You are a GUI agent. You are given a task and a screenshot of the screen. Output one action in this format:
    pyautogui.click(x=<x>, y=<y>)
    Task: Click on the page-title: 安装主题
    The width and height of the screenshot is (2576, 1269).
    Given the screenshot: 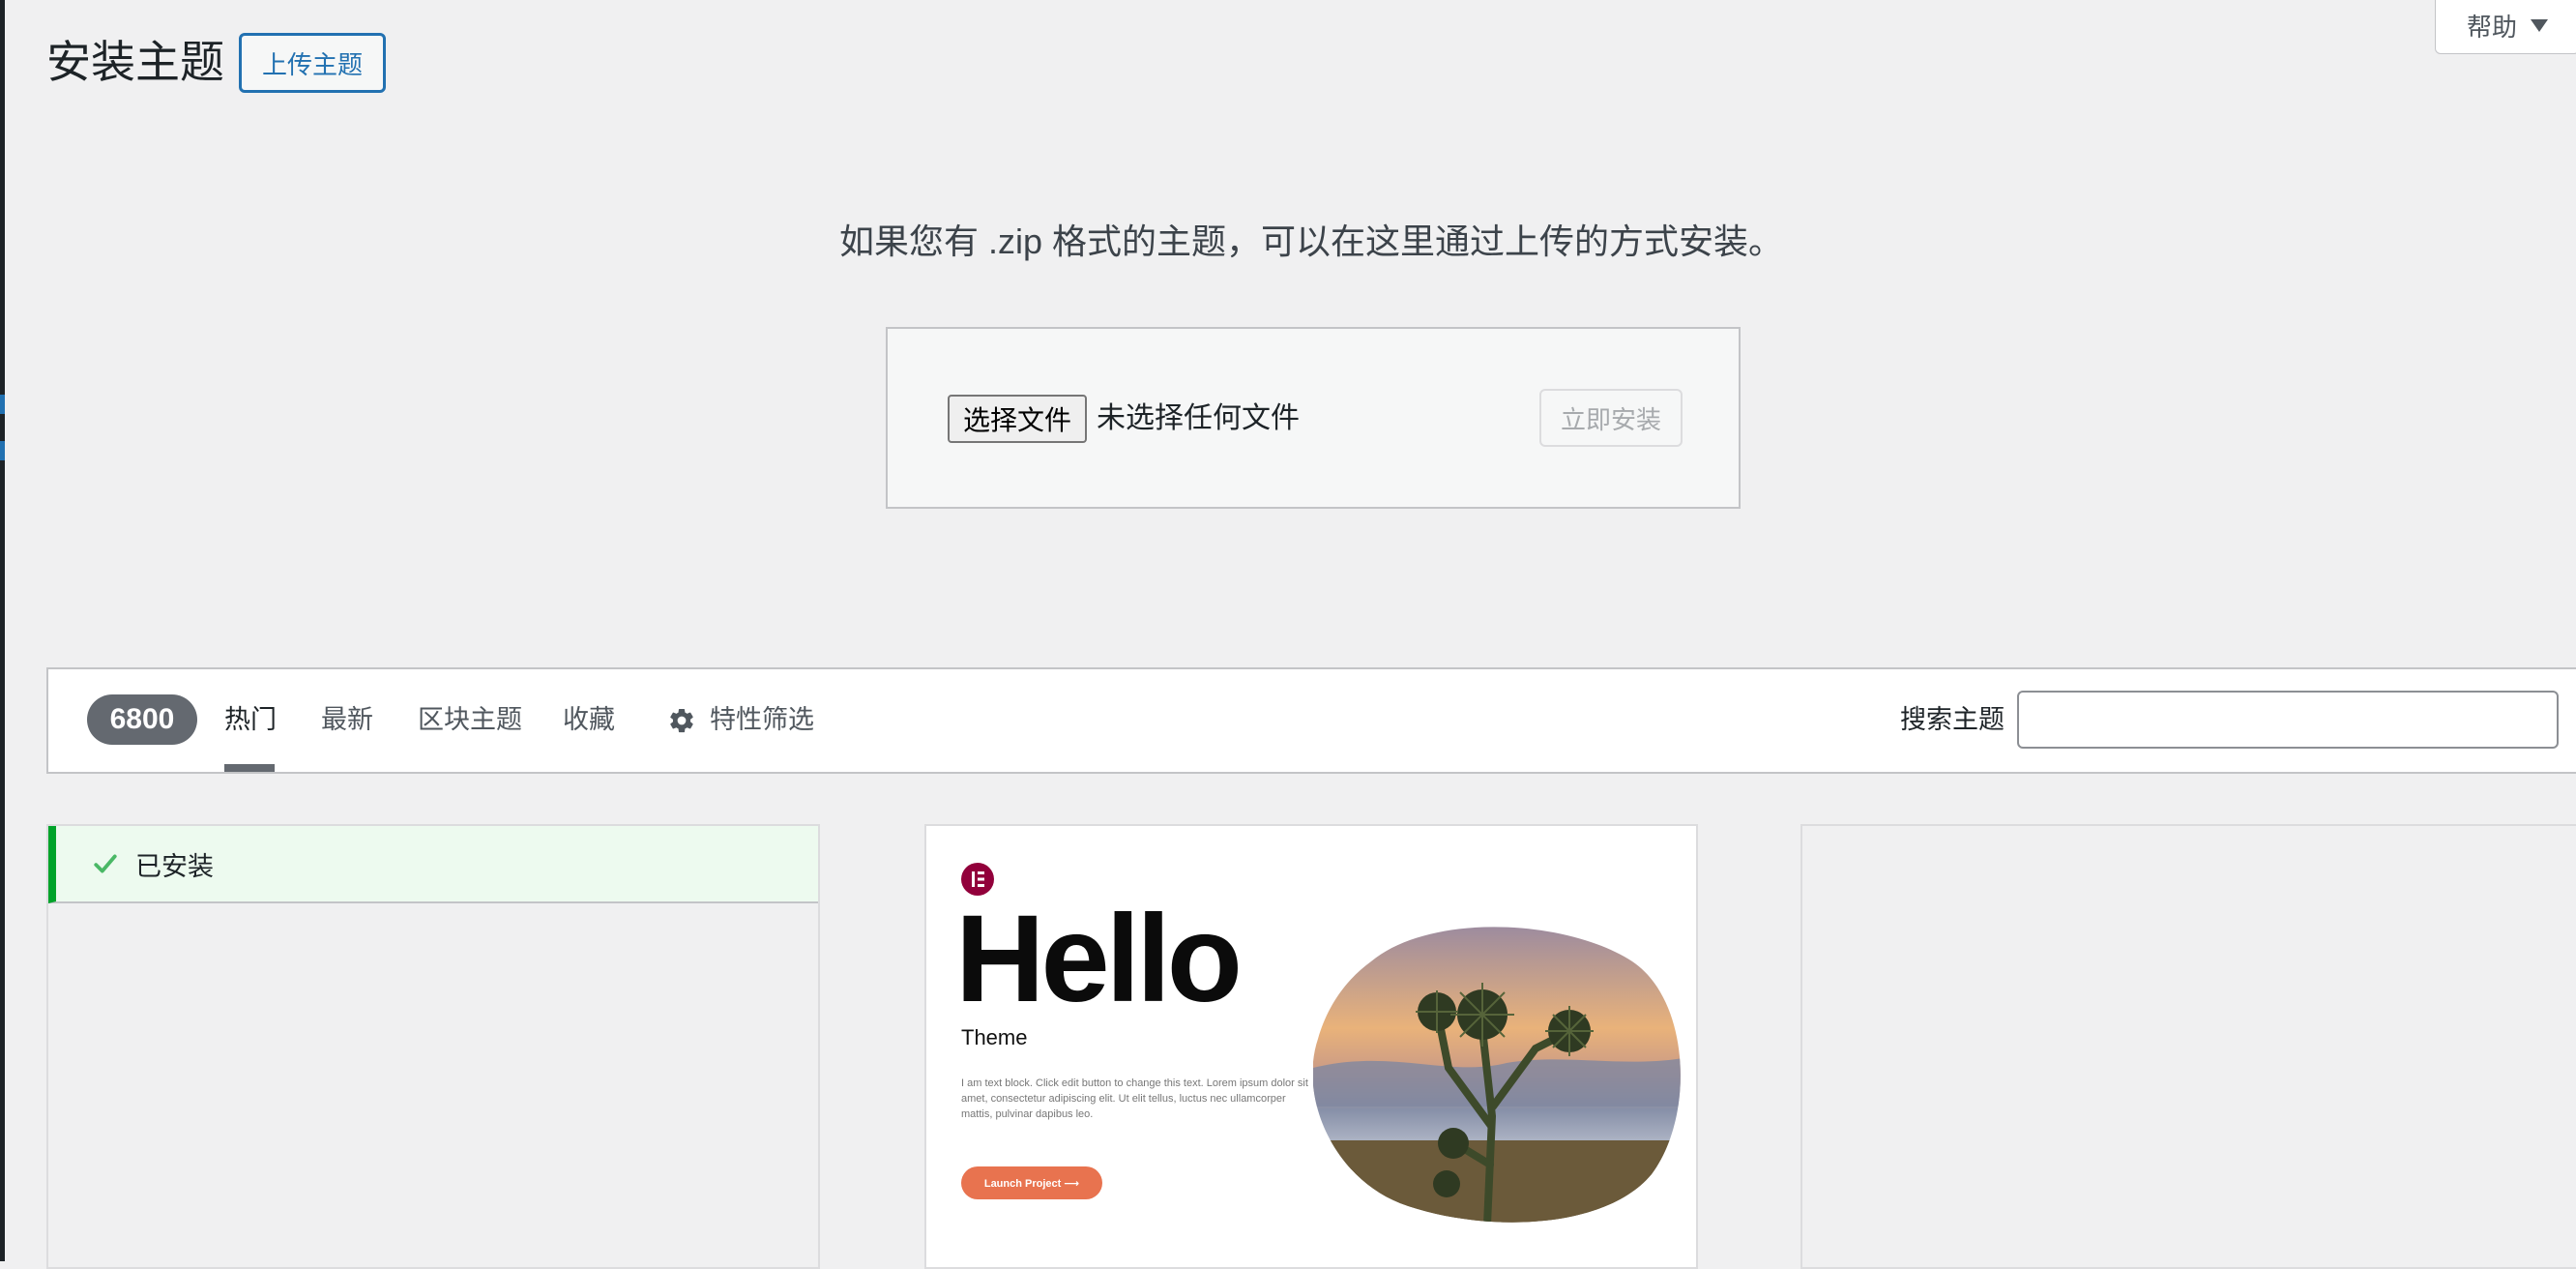 What is the action you would take?
    pyautogui.click(x=135, y=62)
    